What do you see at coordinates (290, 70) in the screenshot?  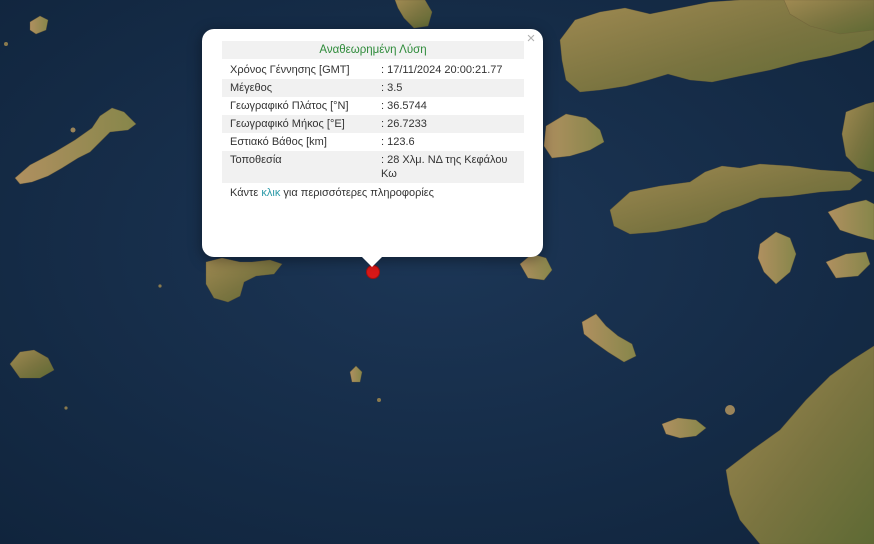 I see `info-label: Χρόνος Γέννησης [GMT]` at bounding box center [290, 70].